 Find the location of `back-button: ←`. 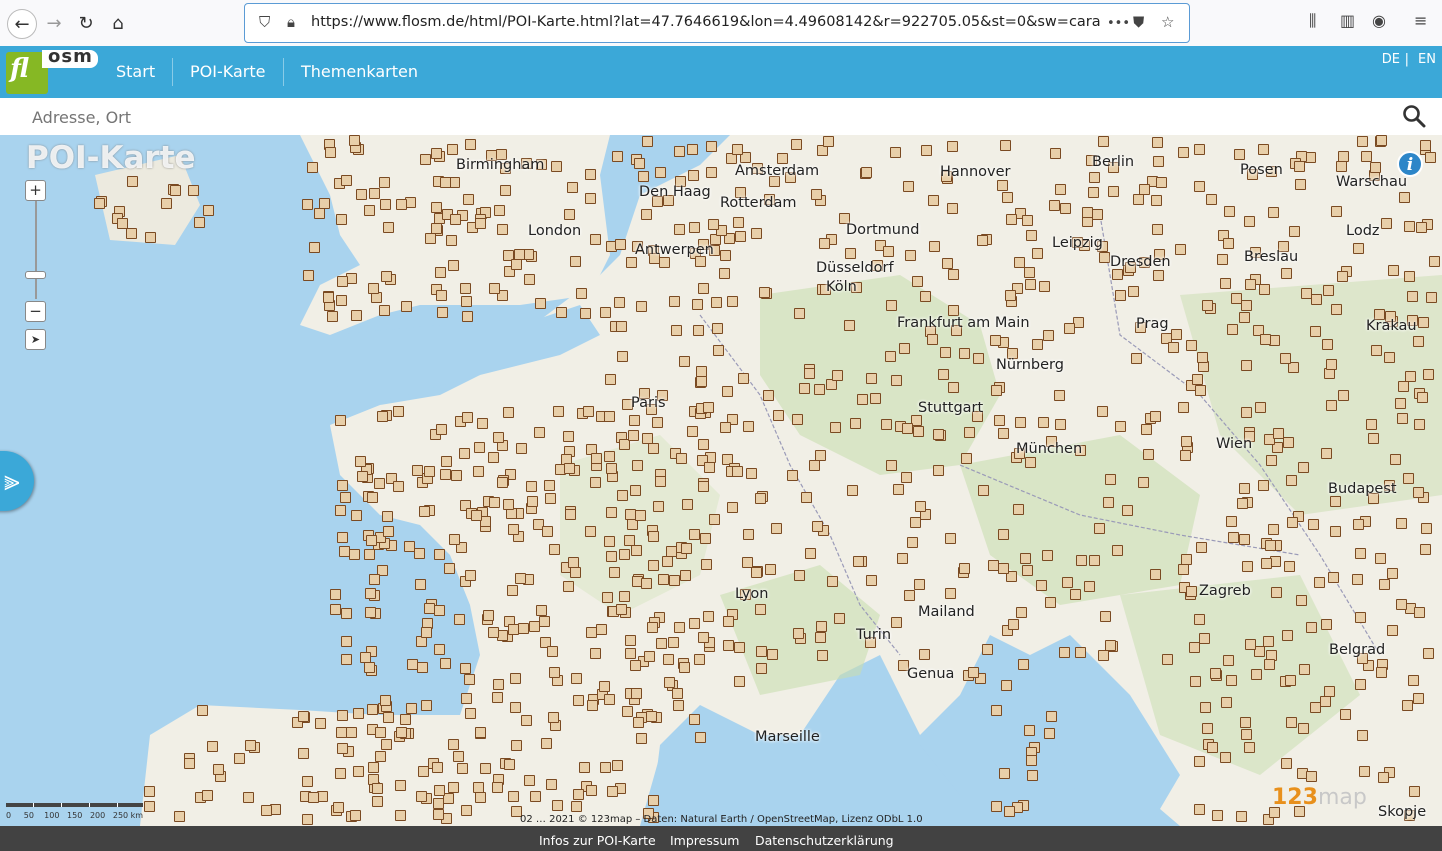

back-button: ← is located at coordinates (22, 24).